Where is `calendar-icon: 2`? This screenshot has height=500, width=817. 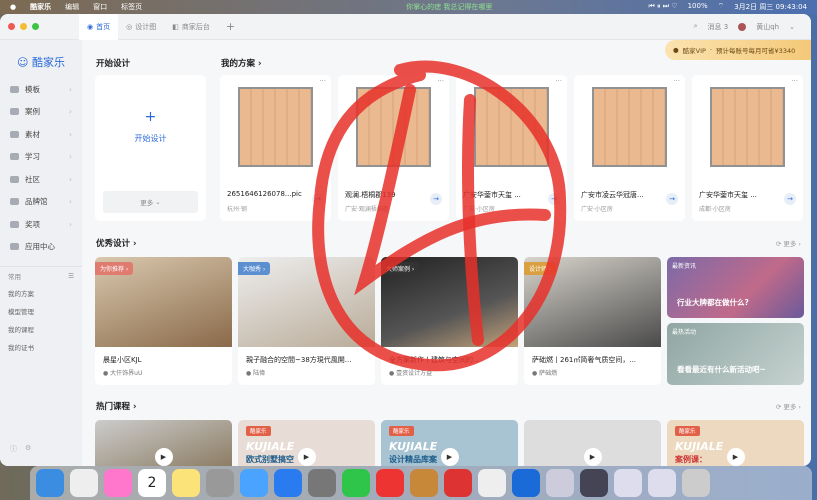 calendar-icon: 2 is located at coordinates (152, 483).